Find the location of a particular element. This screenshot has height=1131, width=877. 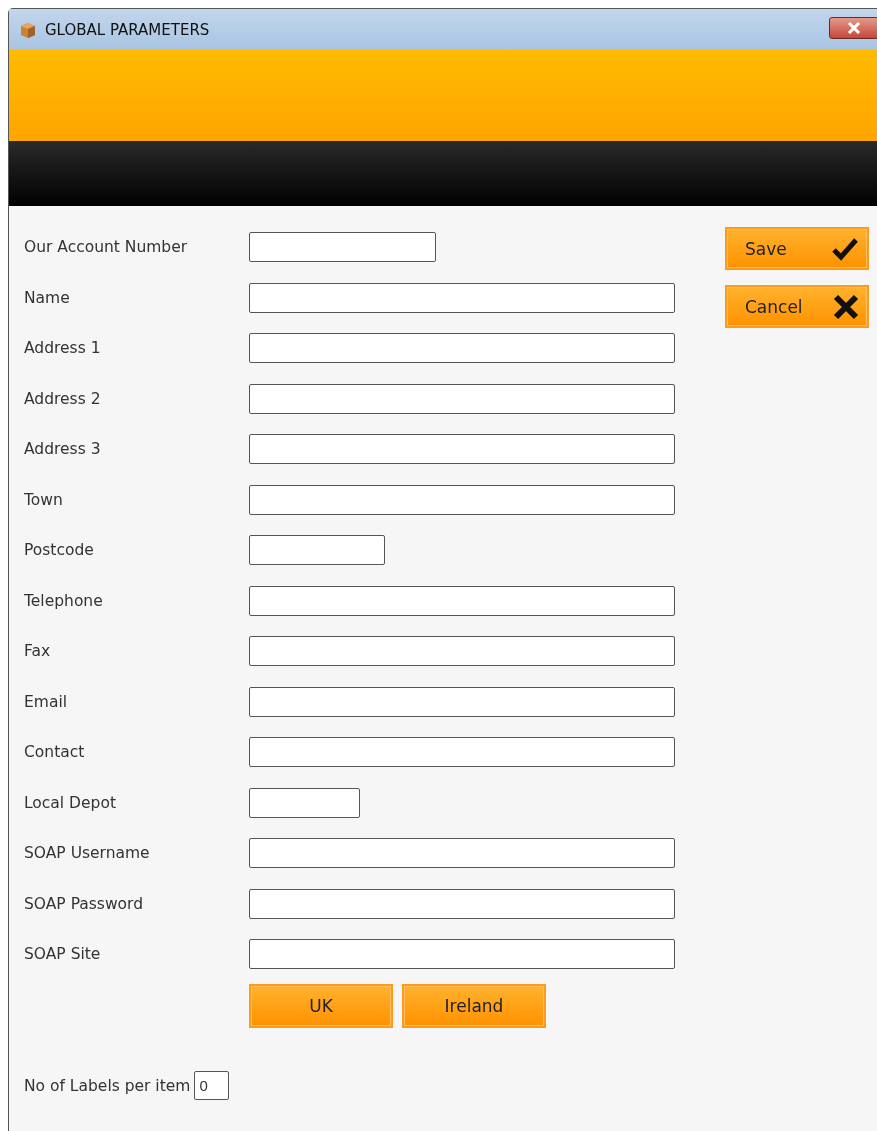

field-label: Fax is located at coordinates (38, 651).